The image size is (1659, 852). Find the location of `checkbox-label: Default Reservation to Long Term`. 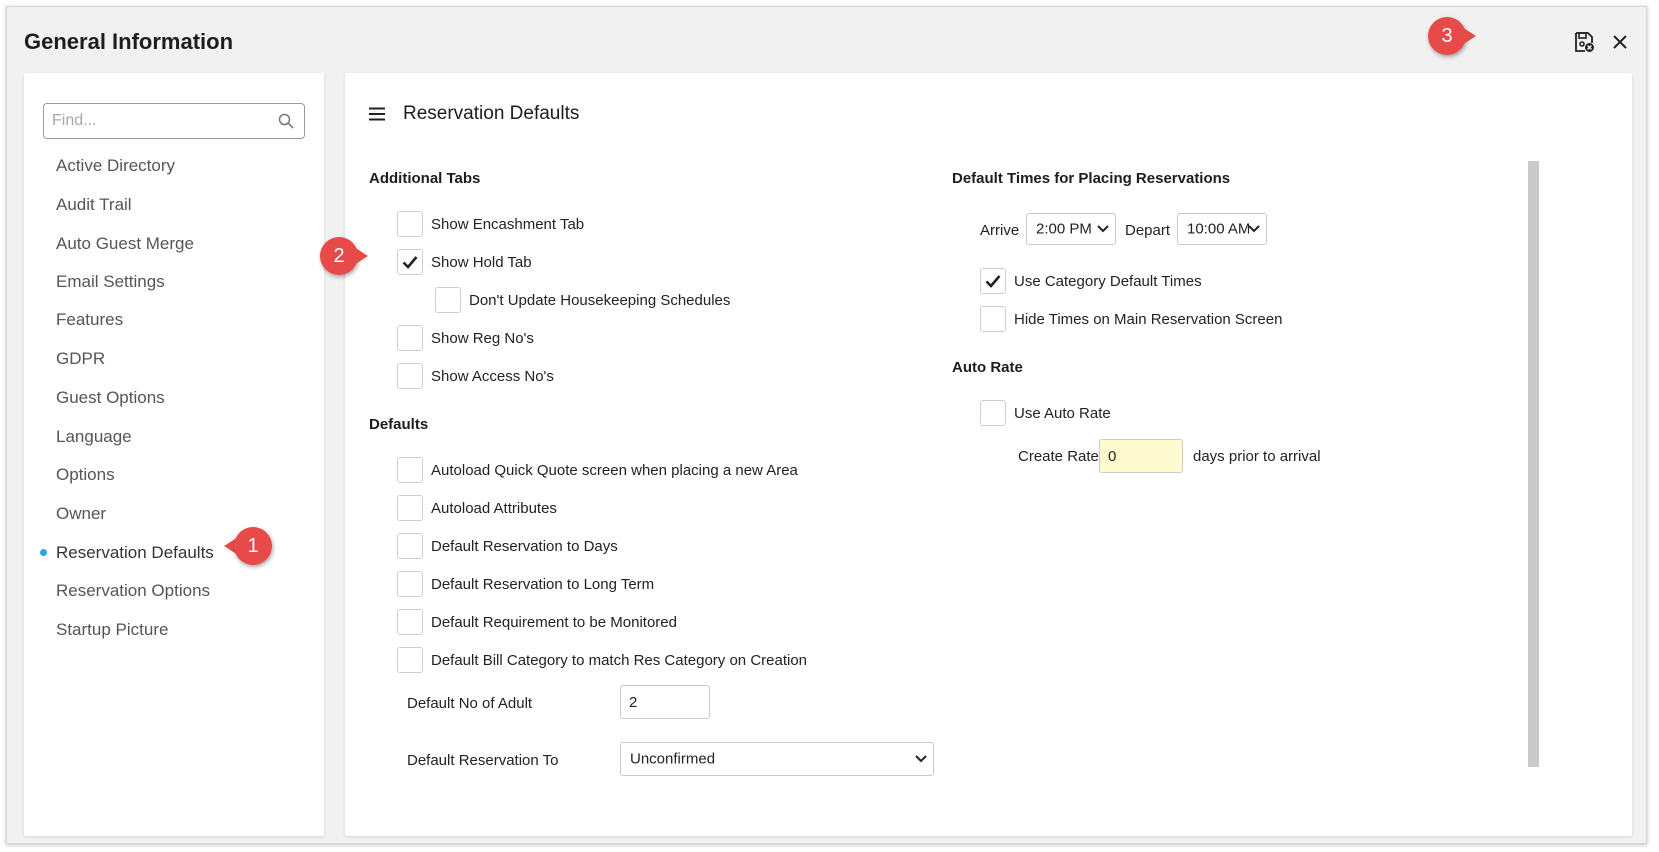

checkbox-label: Default Reservation to Long Term is located at coordinates (543, 584).